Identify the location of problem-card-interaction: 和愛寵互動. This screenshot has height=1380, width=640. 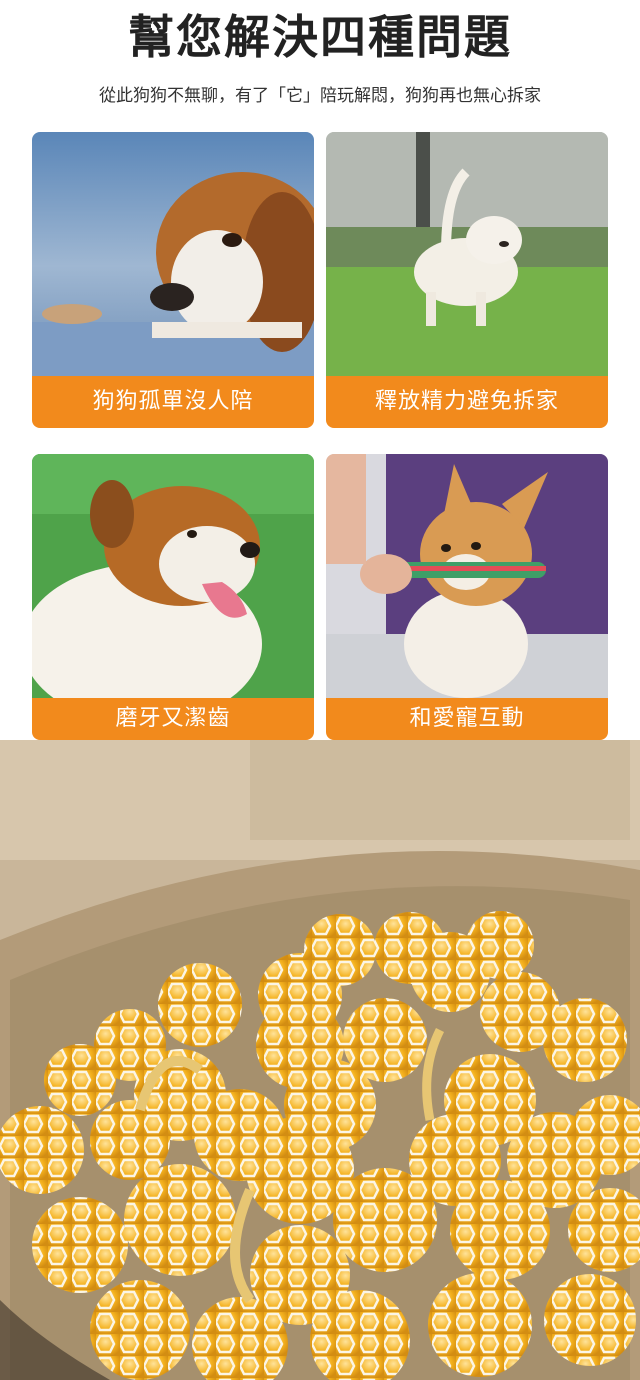
(467, 597).